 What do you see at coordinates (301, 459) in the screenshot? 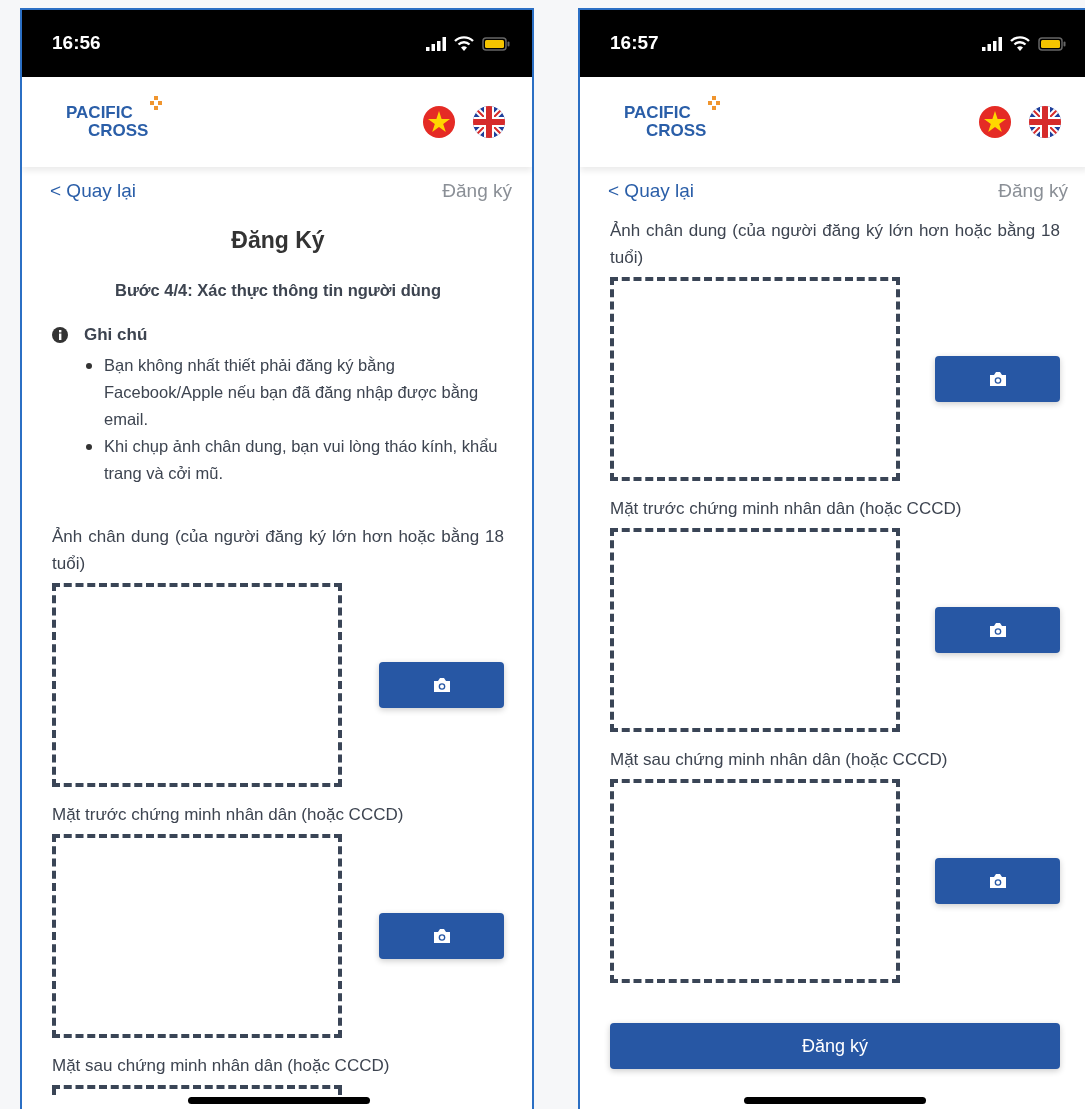
I see `note-text: Khi chụp ảnh chân dung, bạn vui lòng tháo kính, khẩu trang và cởi mũ.` at bounding box center [301, 459].